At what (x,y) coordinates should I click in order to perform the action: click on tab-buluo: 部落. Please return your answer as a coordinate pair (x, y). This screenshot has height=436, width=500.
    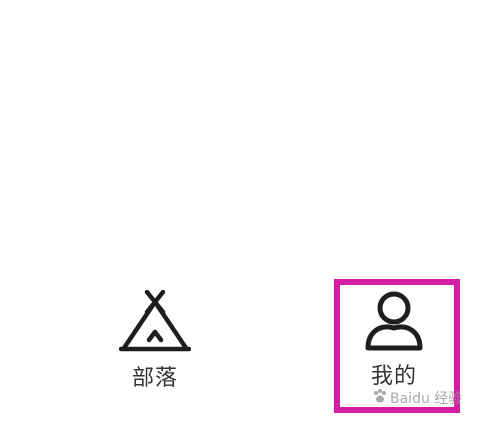
    Looking at the image, I should click on (155, 341).